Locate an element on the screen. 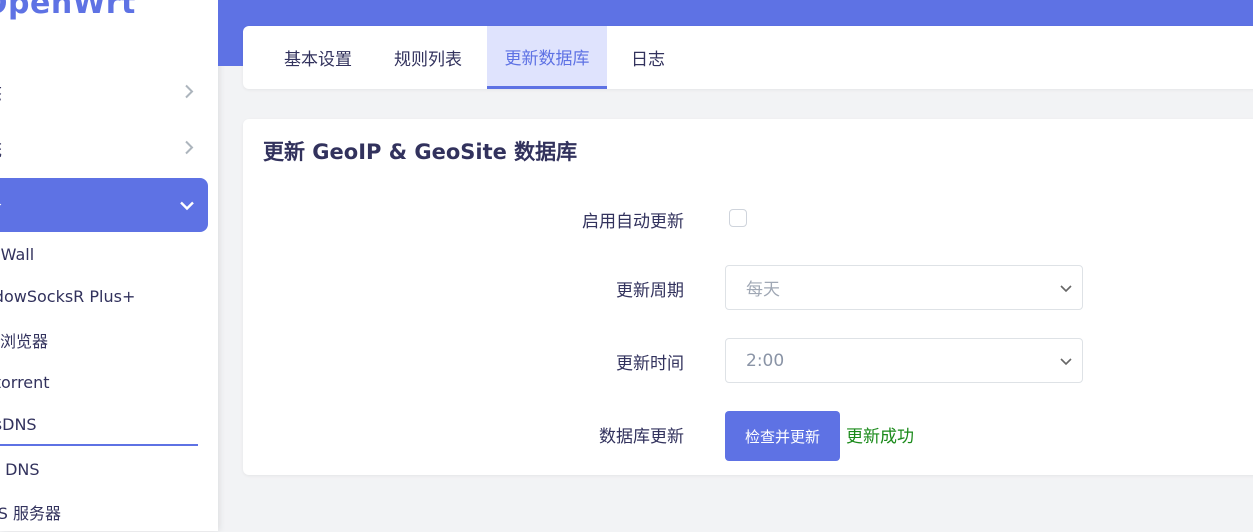  sidebar-subitem-file-browser: 件浏览器 is located at coordinates (100, 340).